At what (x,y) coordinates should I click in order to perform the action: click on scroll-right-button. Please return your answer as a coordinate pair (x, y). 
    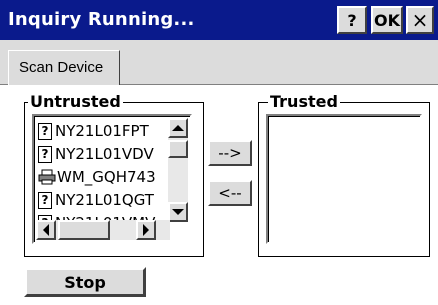
    Looking at the image, I should click on (146, 230).